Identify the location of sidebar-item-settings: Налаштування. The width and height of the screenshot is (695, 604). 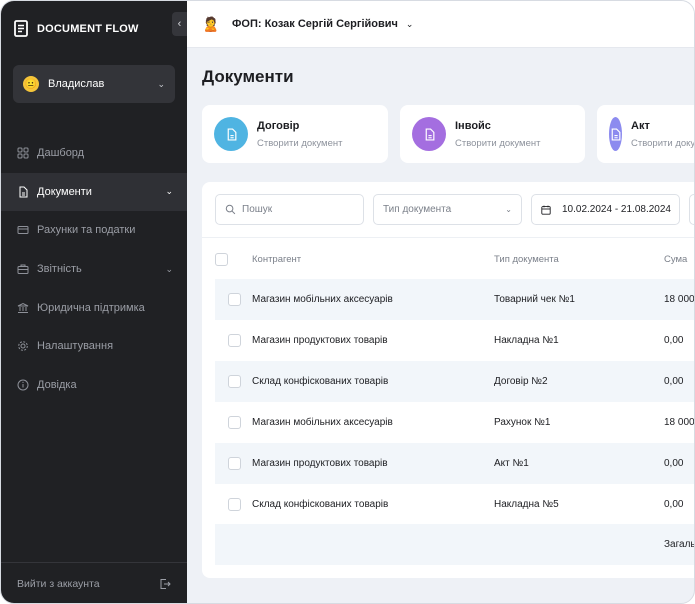
(94, 346).